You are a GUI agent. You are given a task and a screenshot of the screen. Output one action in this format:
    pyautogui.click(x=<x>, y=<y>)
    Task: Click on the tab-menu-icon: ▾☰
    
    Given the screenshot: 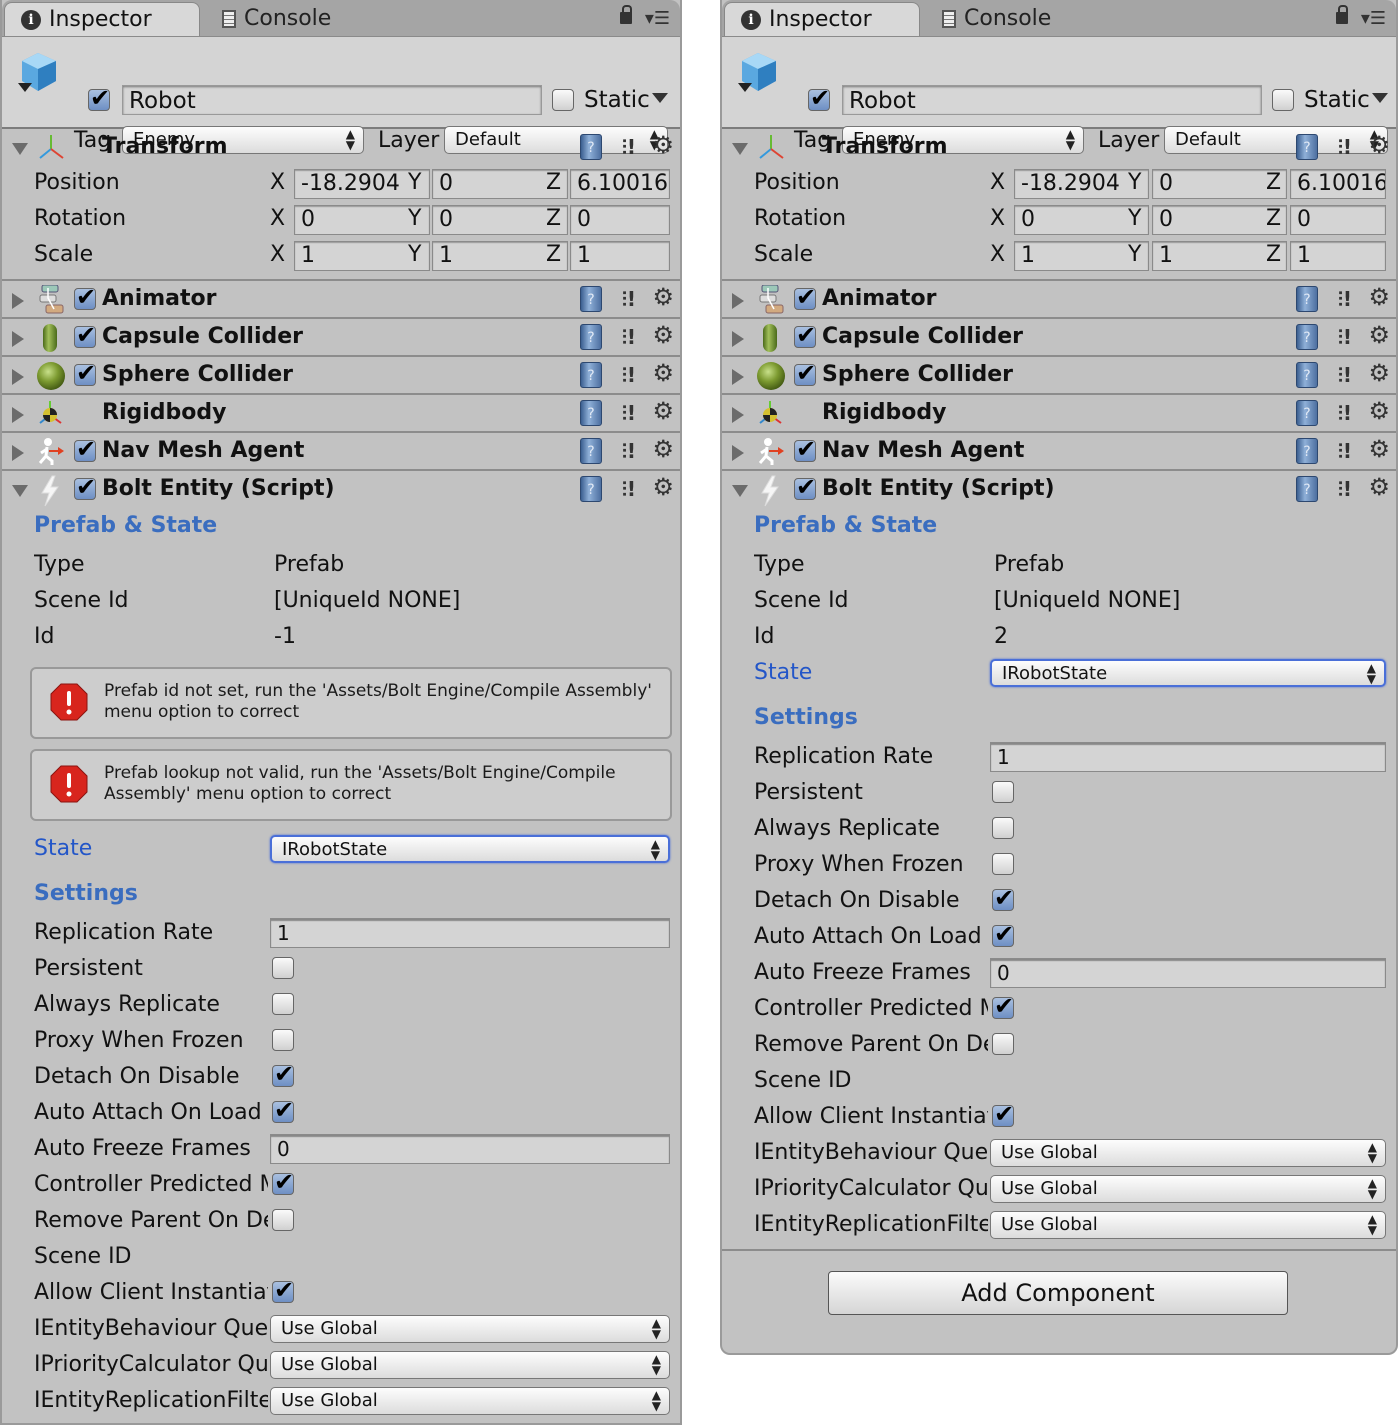 What is the action you would take?
    pyautogui.click(x=1373, y=18)
    